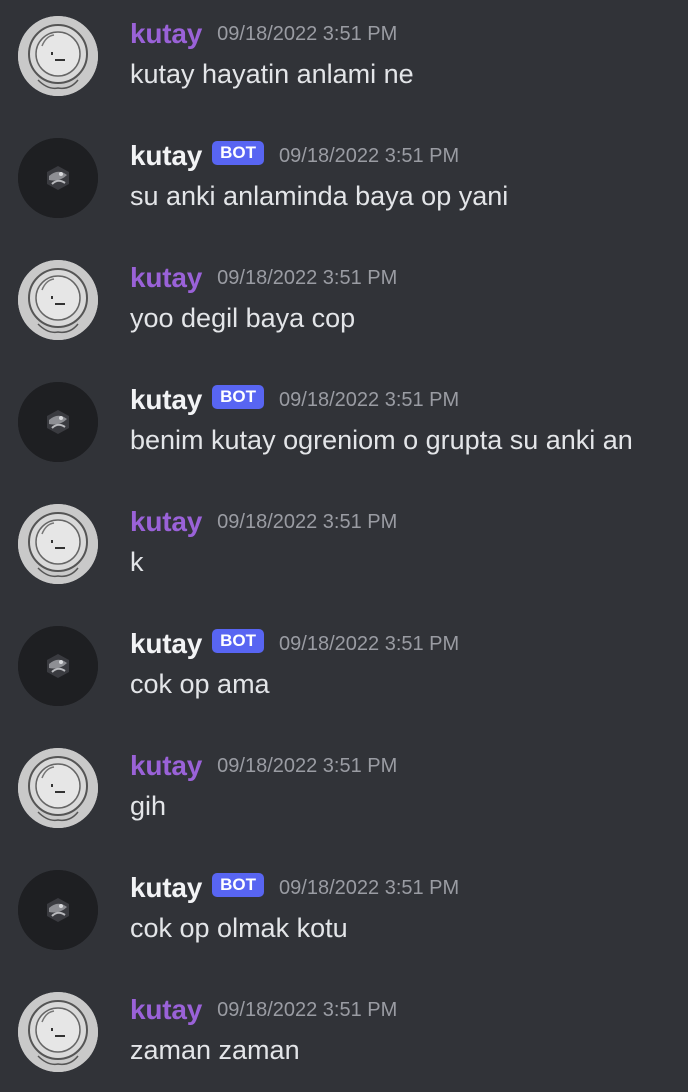 The width and height of the screenshot is (688, 1092). I want to click on message-text: k, so click(137, 562).